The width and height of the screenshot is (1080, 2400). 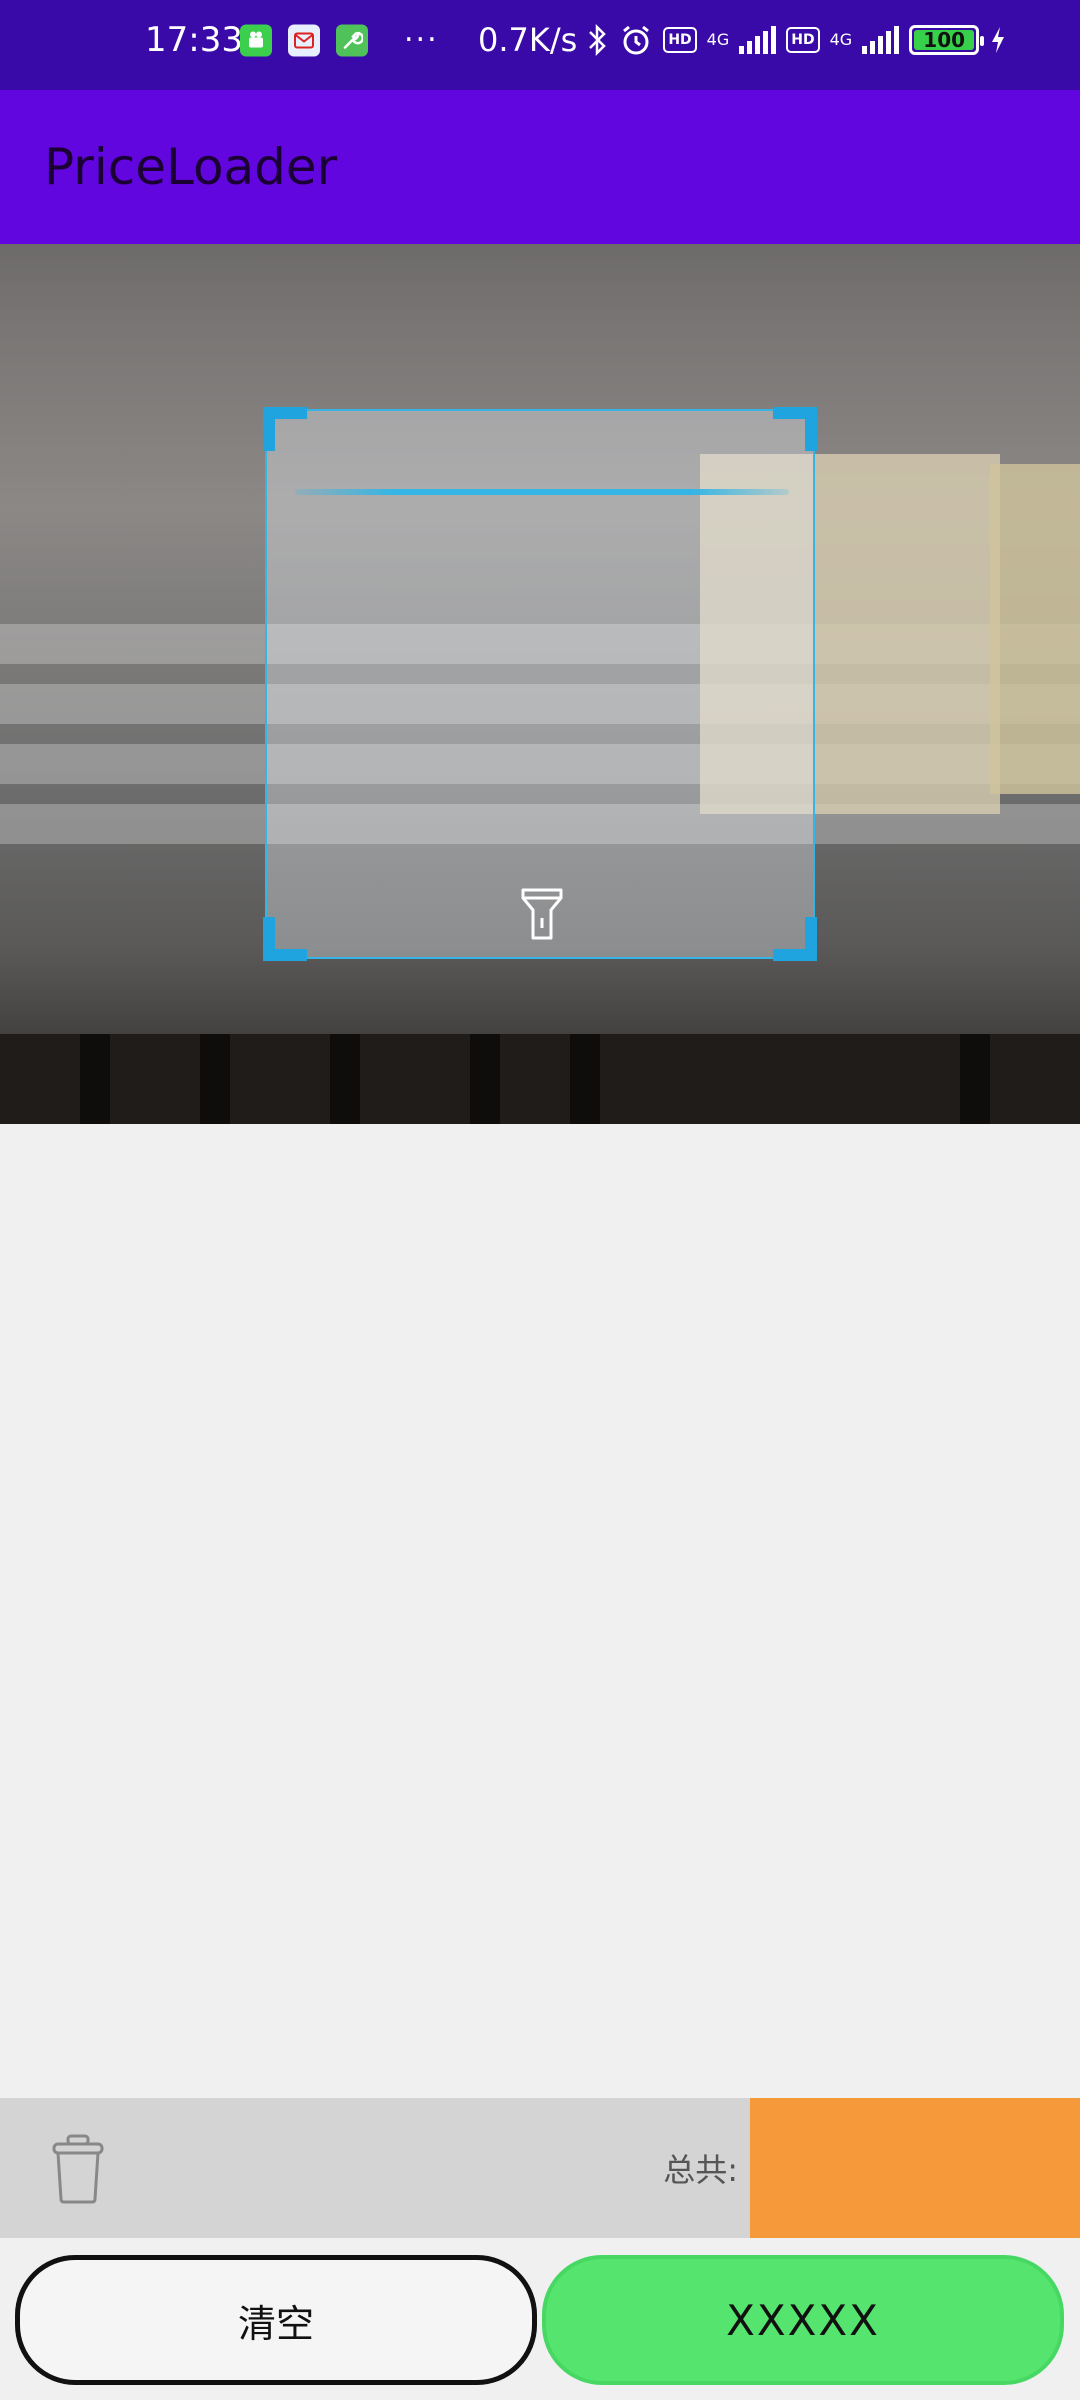 What do you see at coordinates (718, 39) in the screenshot?
I see `network-type: 4G` at bounding box center [718, 39].